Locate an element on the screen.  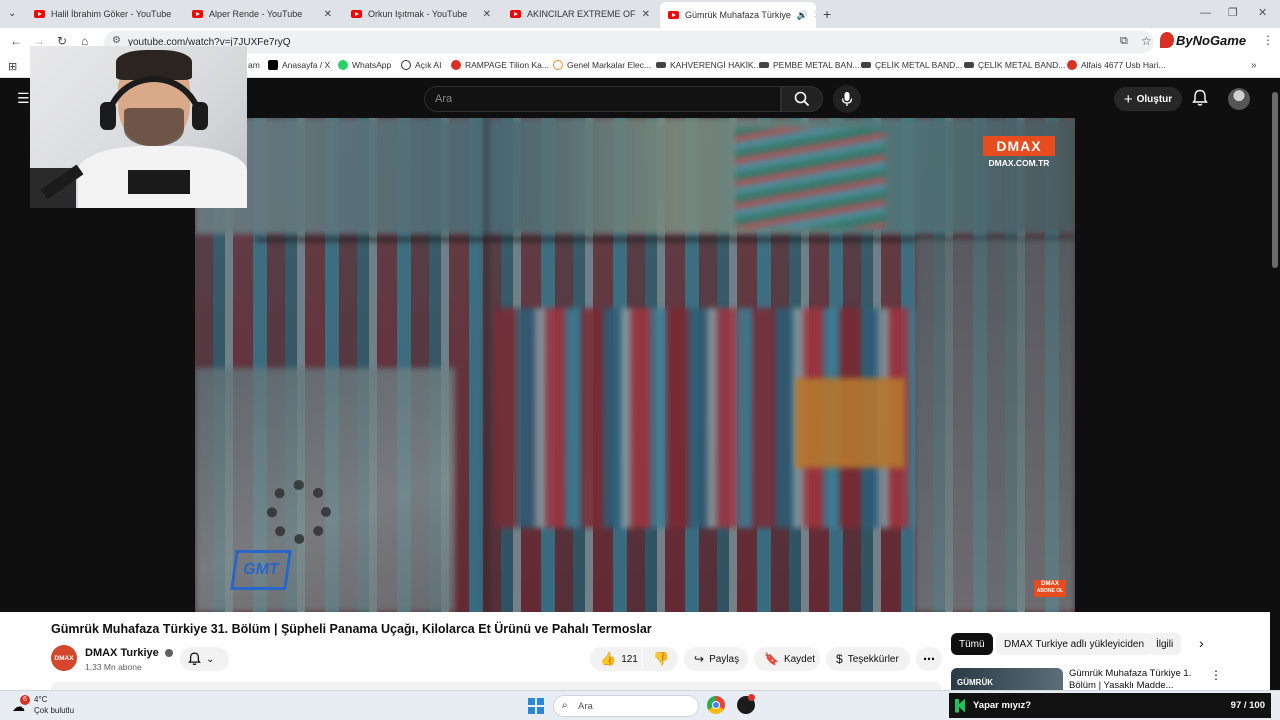
search-icon is located at coordinates (802, 99).